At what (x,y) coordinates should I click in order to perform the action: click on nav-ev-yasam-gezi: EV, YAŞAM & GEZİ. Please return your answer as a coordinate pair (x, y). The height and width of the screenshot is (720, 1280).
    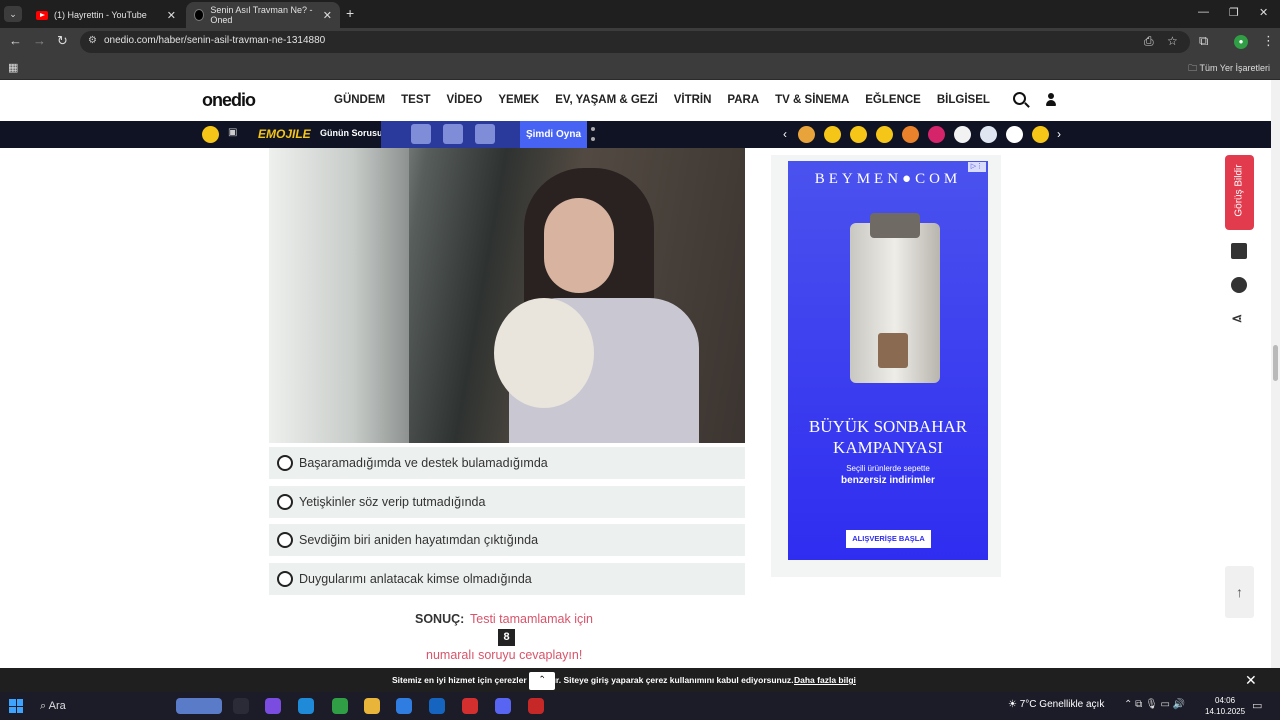
    Looking at the image, I should click on (606, 100).